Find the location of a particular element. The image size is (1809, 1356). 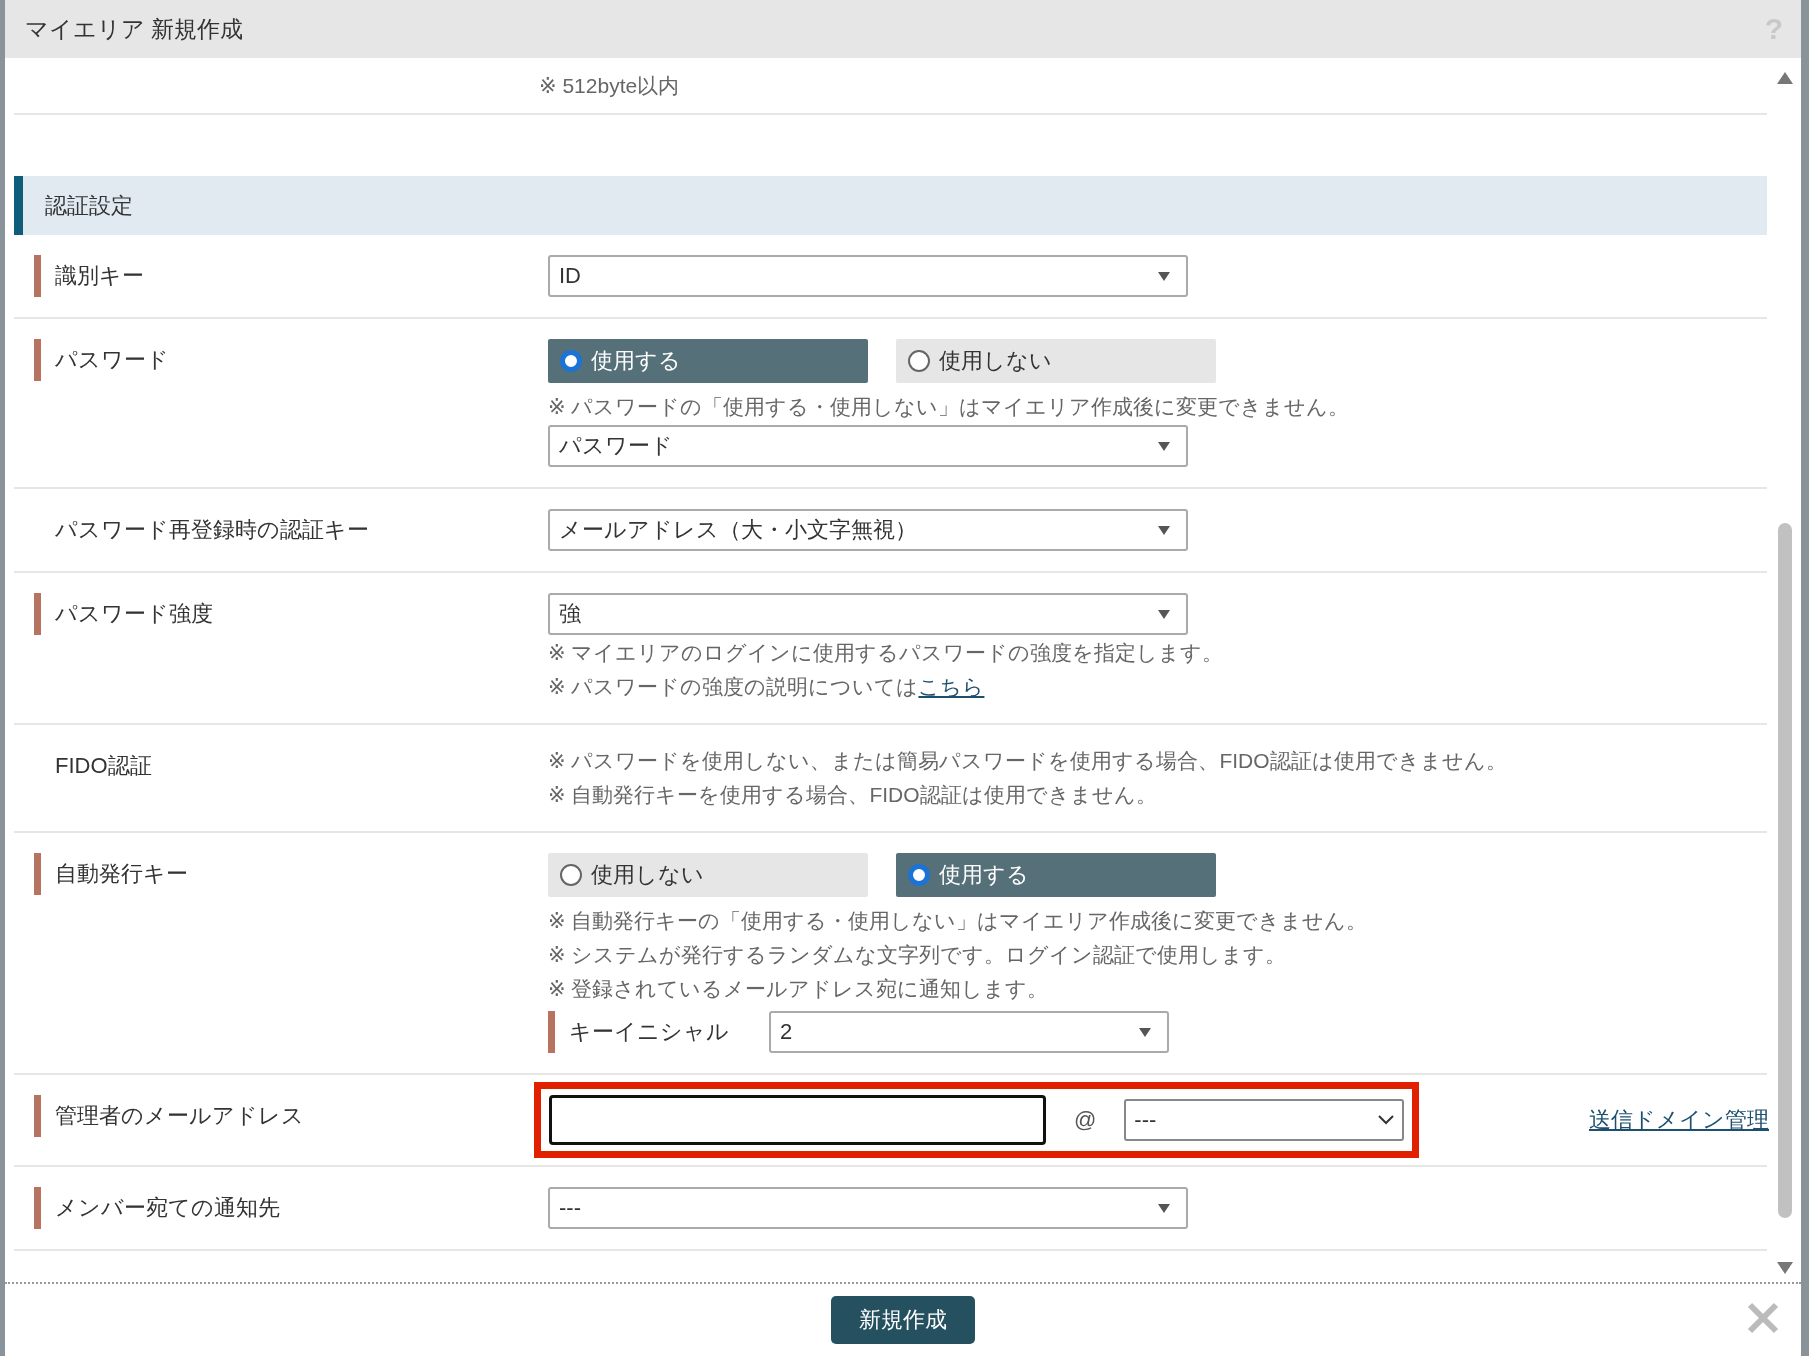

field-label: 管理者のメールアドレス is located at coordinates (169, 1116).